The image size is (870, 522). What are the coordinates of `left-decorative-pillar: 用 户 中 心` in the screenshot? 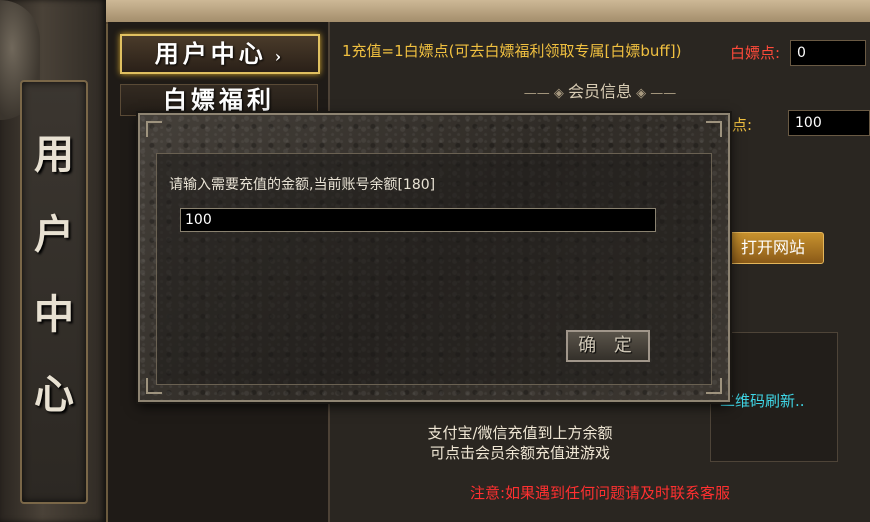 It's located at (54, 261).